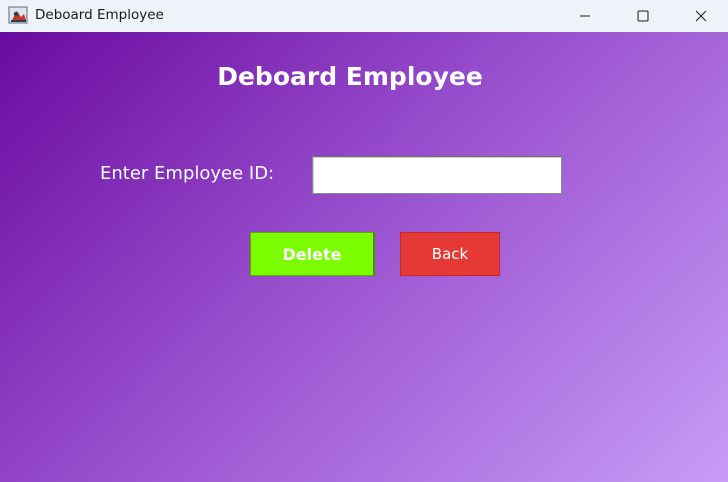 Image resolution: width=728 pixels, height=482 pixels. I want to click on window-title: Deboard Employee, so click(99, 15).